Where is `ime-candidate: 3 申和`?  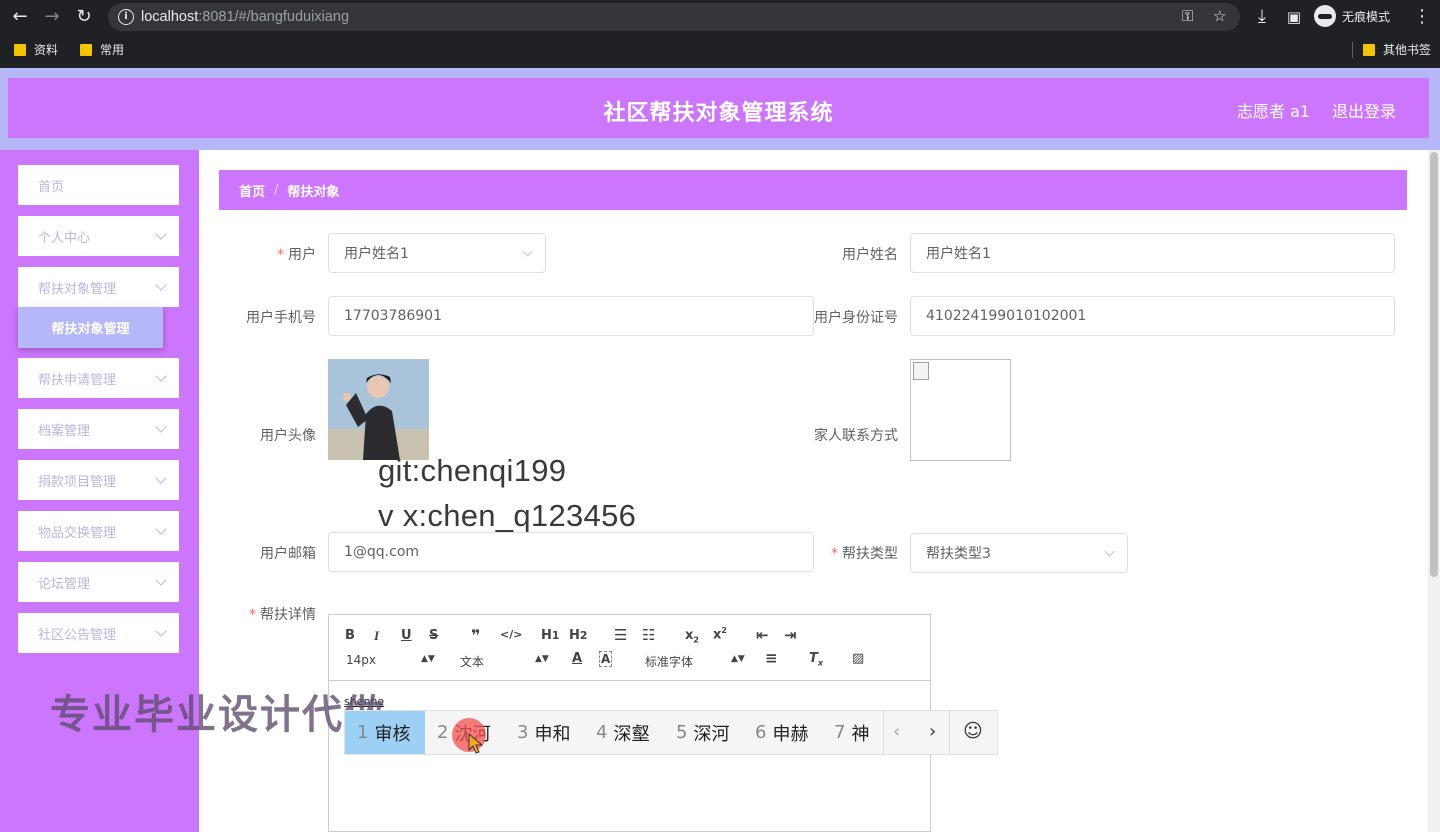 ime-candidate: 3 申和 is located at coordinates (543, 732).